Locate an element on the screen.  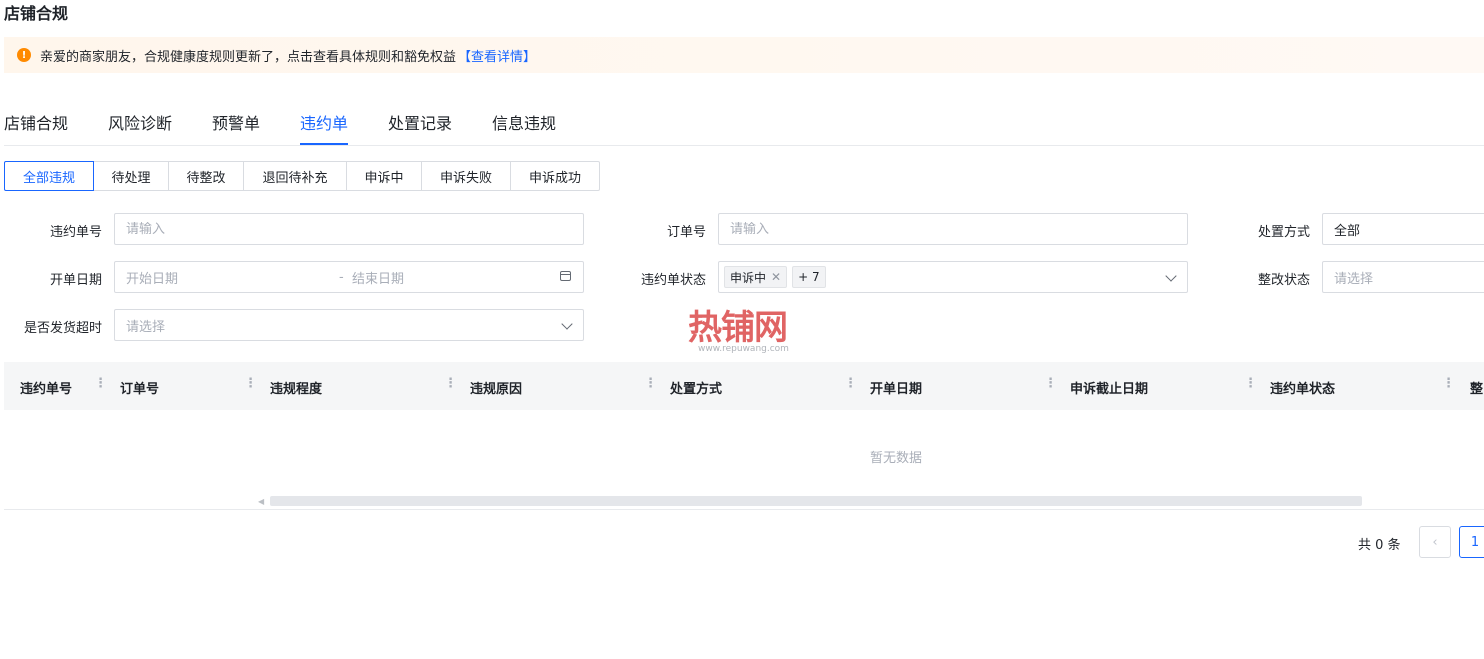
shipping-timeout-select: 请选择 is located at coordinates (349, 325).